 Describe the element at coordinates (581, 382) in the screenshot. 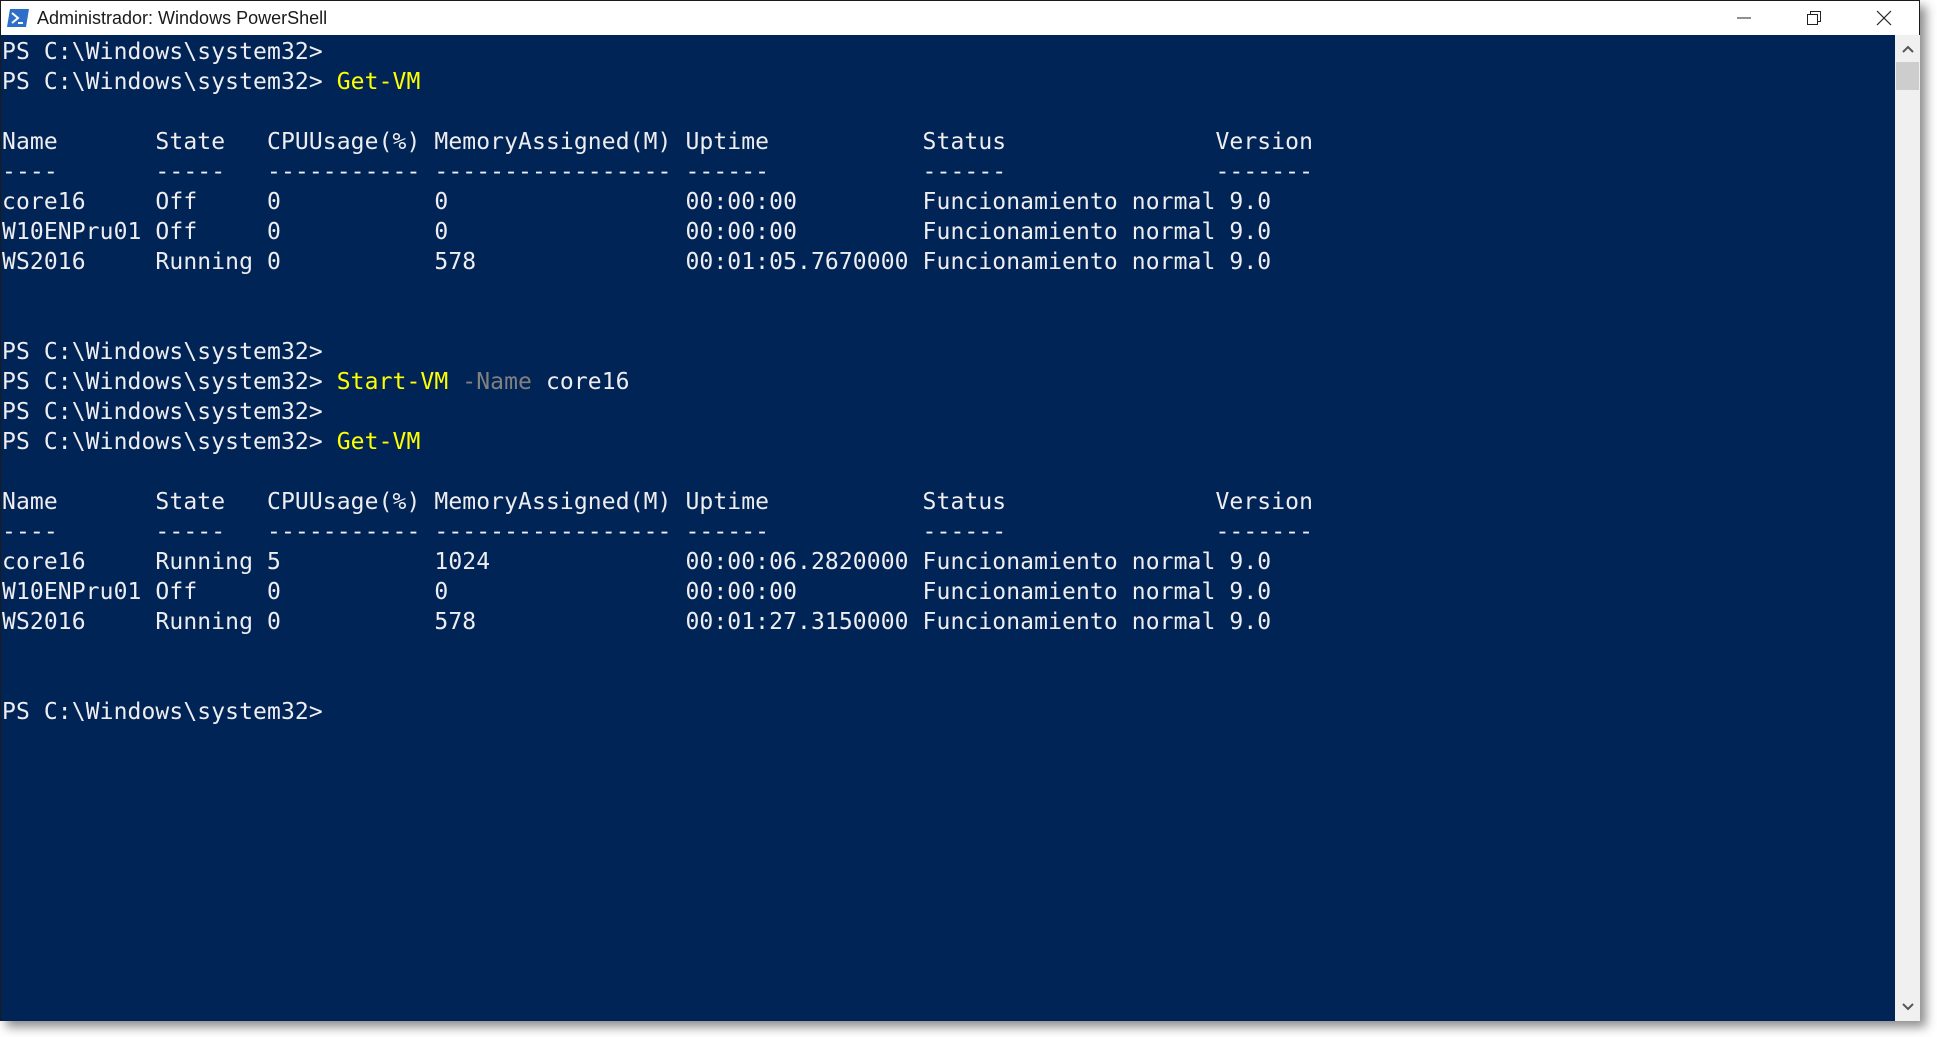

I see `parameter-value: core16` at that location.